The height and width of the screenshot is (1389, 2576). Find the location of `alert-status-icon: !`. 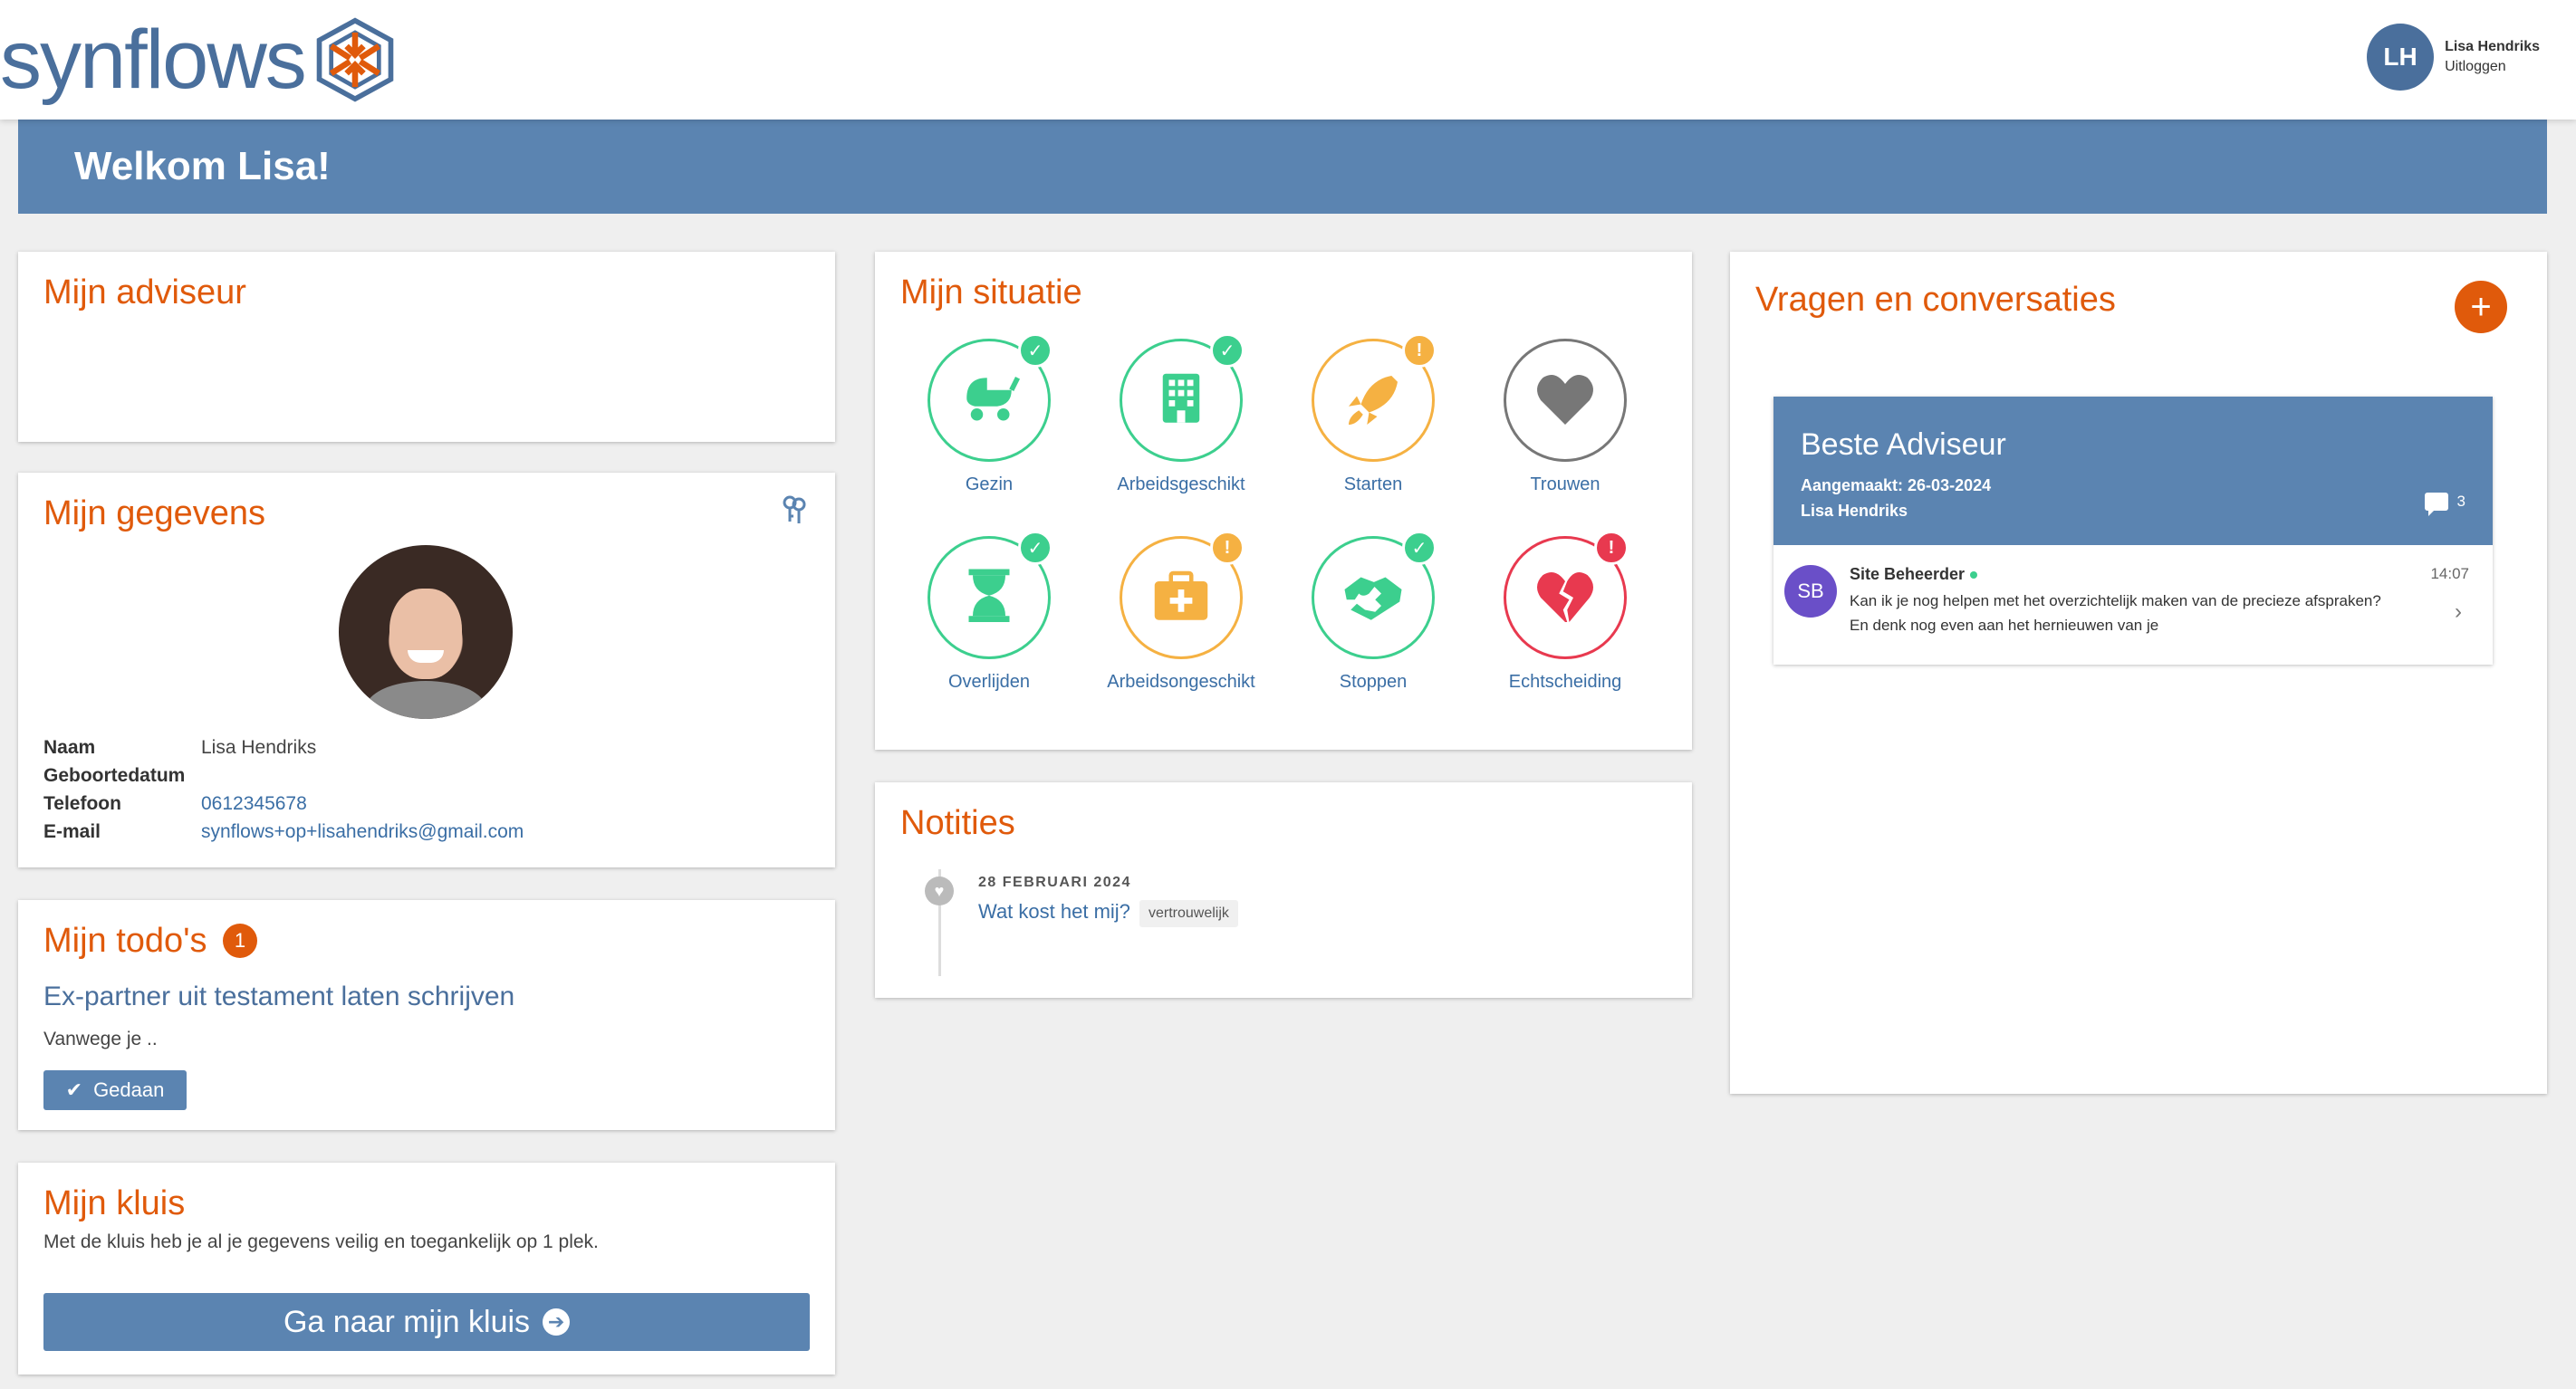

alert-status-icon: ! is located at coordinates (1611, 548).